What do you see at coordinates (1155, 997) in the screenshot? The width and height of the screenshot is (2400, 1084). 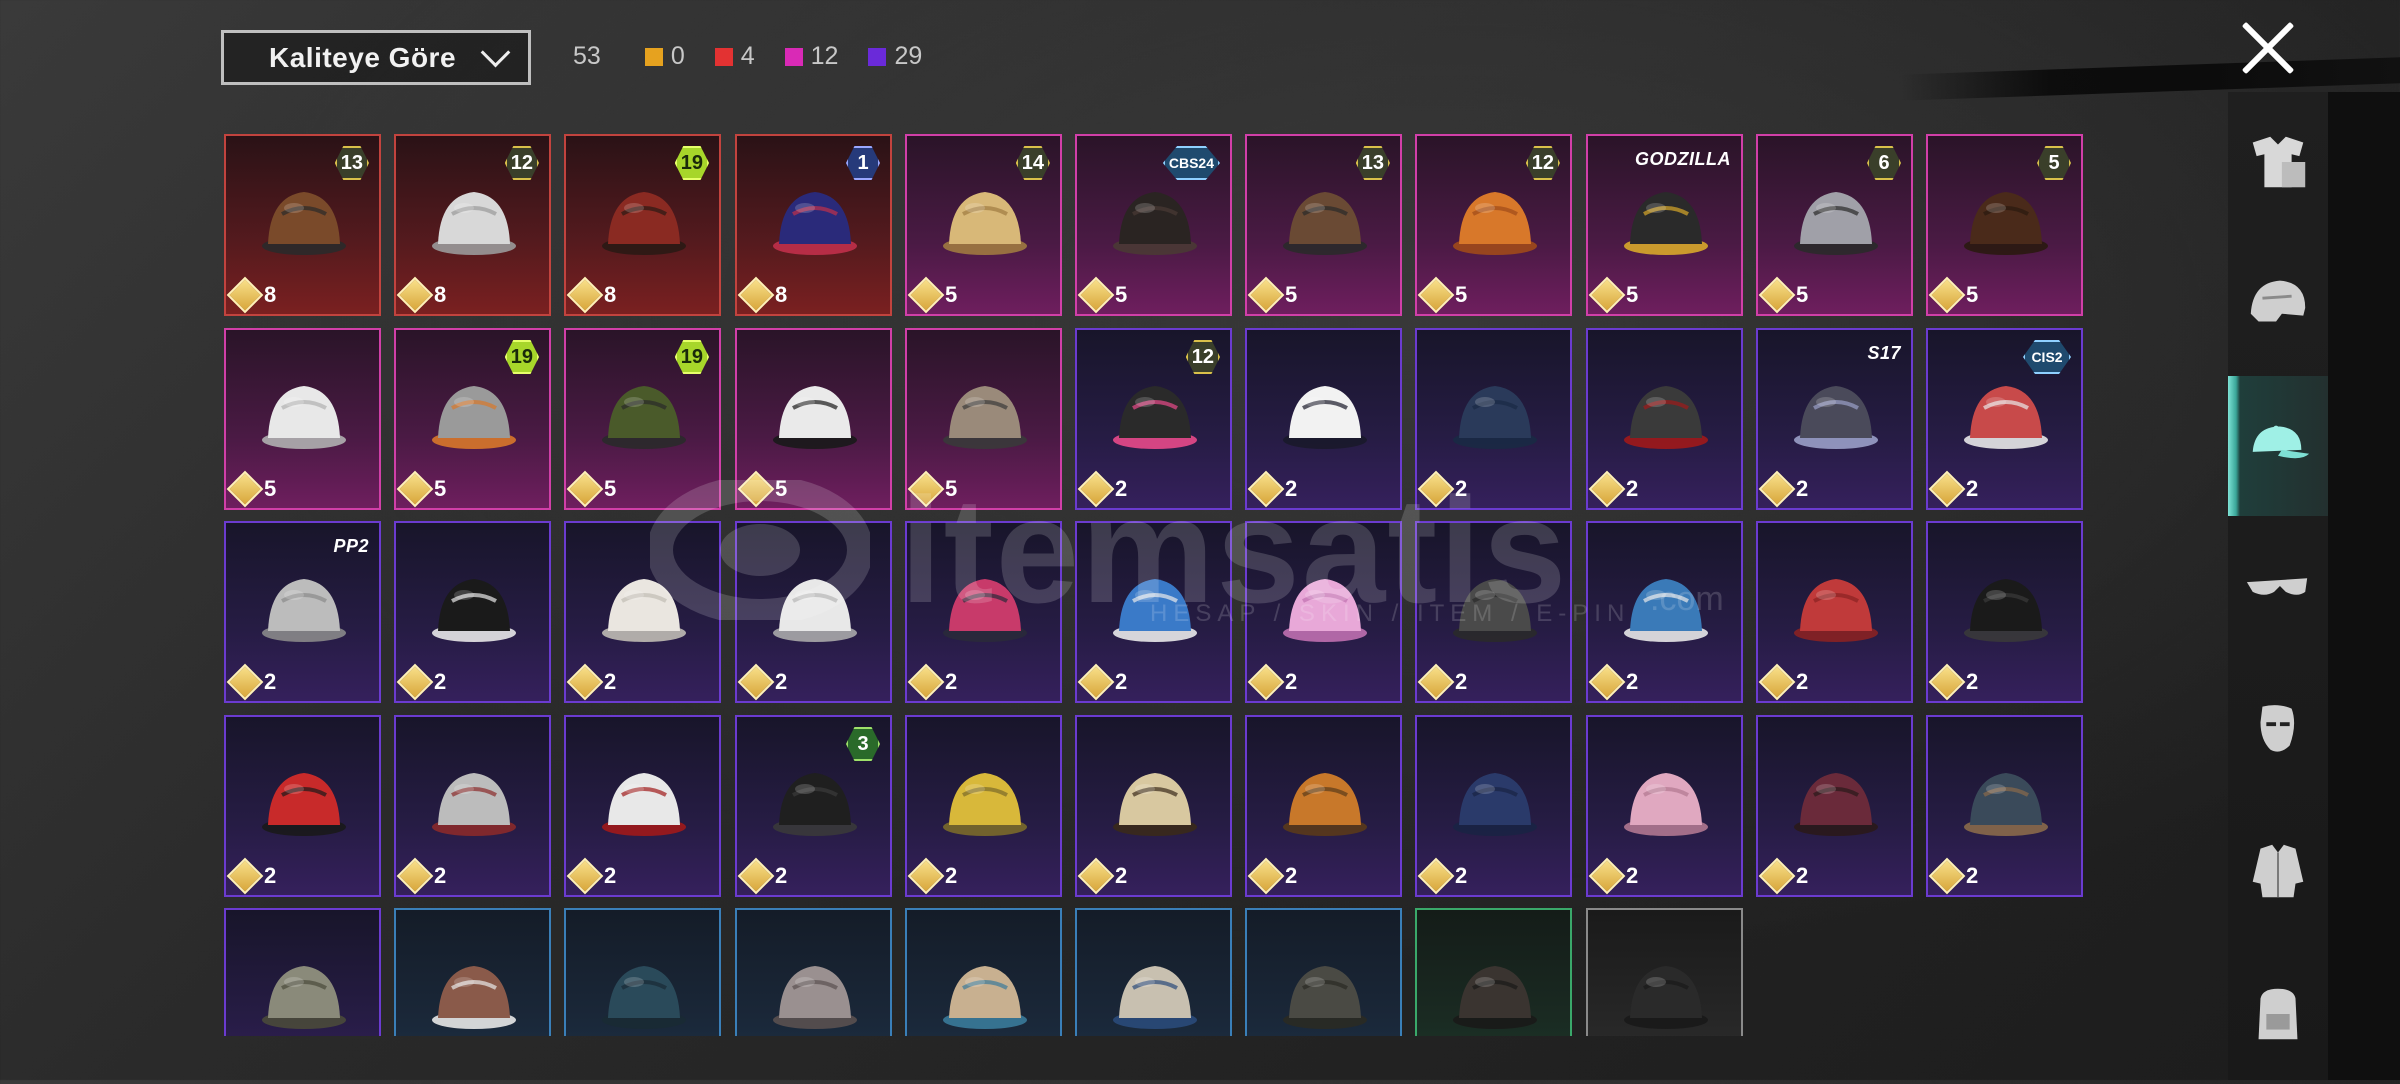 I see `blue-cap-icon` at bounding box center [1155, 997].